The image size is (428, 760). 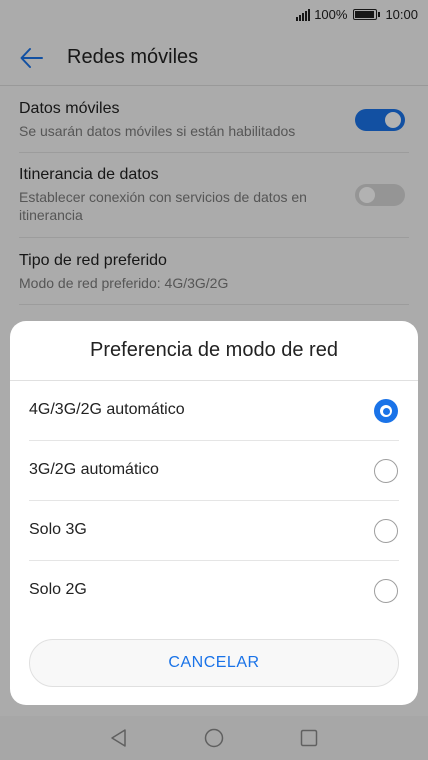 I want to click on option-label: 3G/2G automático, so click(x=94, y=469).